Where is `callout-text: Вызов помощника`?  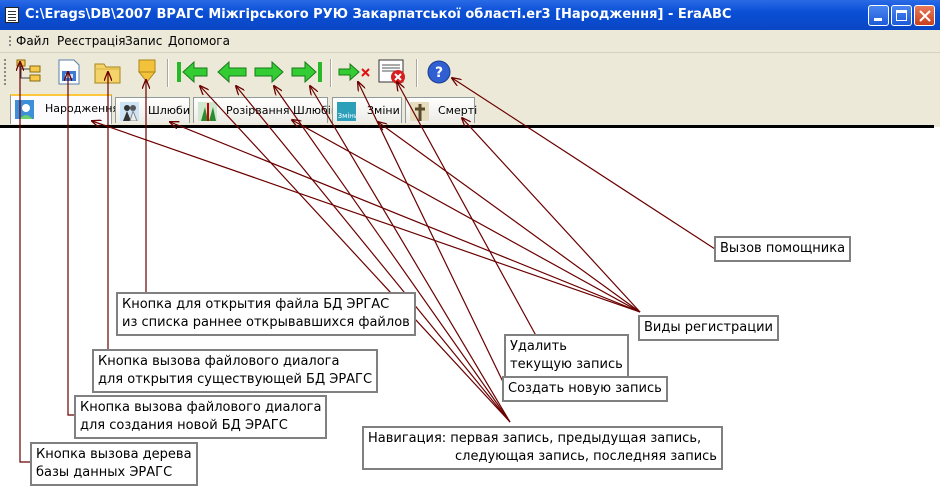
callout-text: Вызов помощника is located at coordinates (783, 248).